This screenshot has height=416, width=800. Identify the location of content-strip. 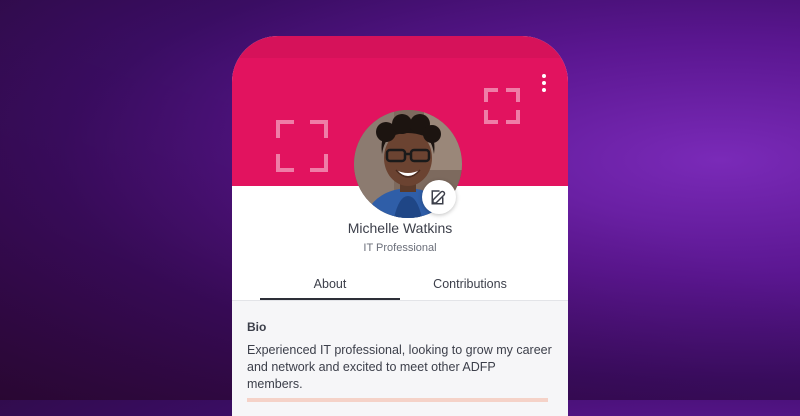
(397, 400).